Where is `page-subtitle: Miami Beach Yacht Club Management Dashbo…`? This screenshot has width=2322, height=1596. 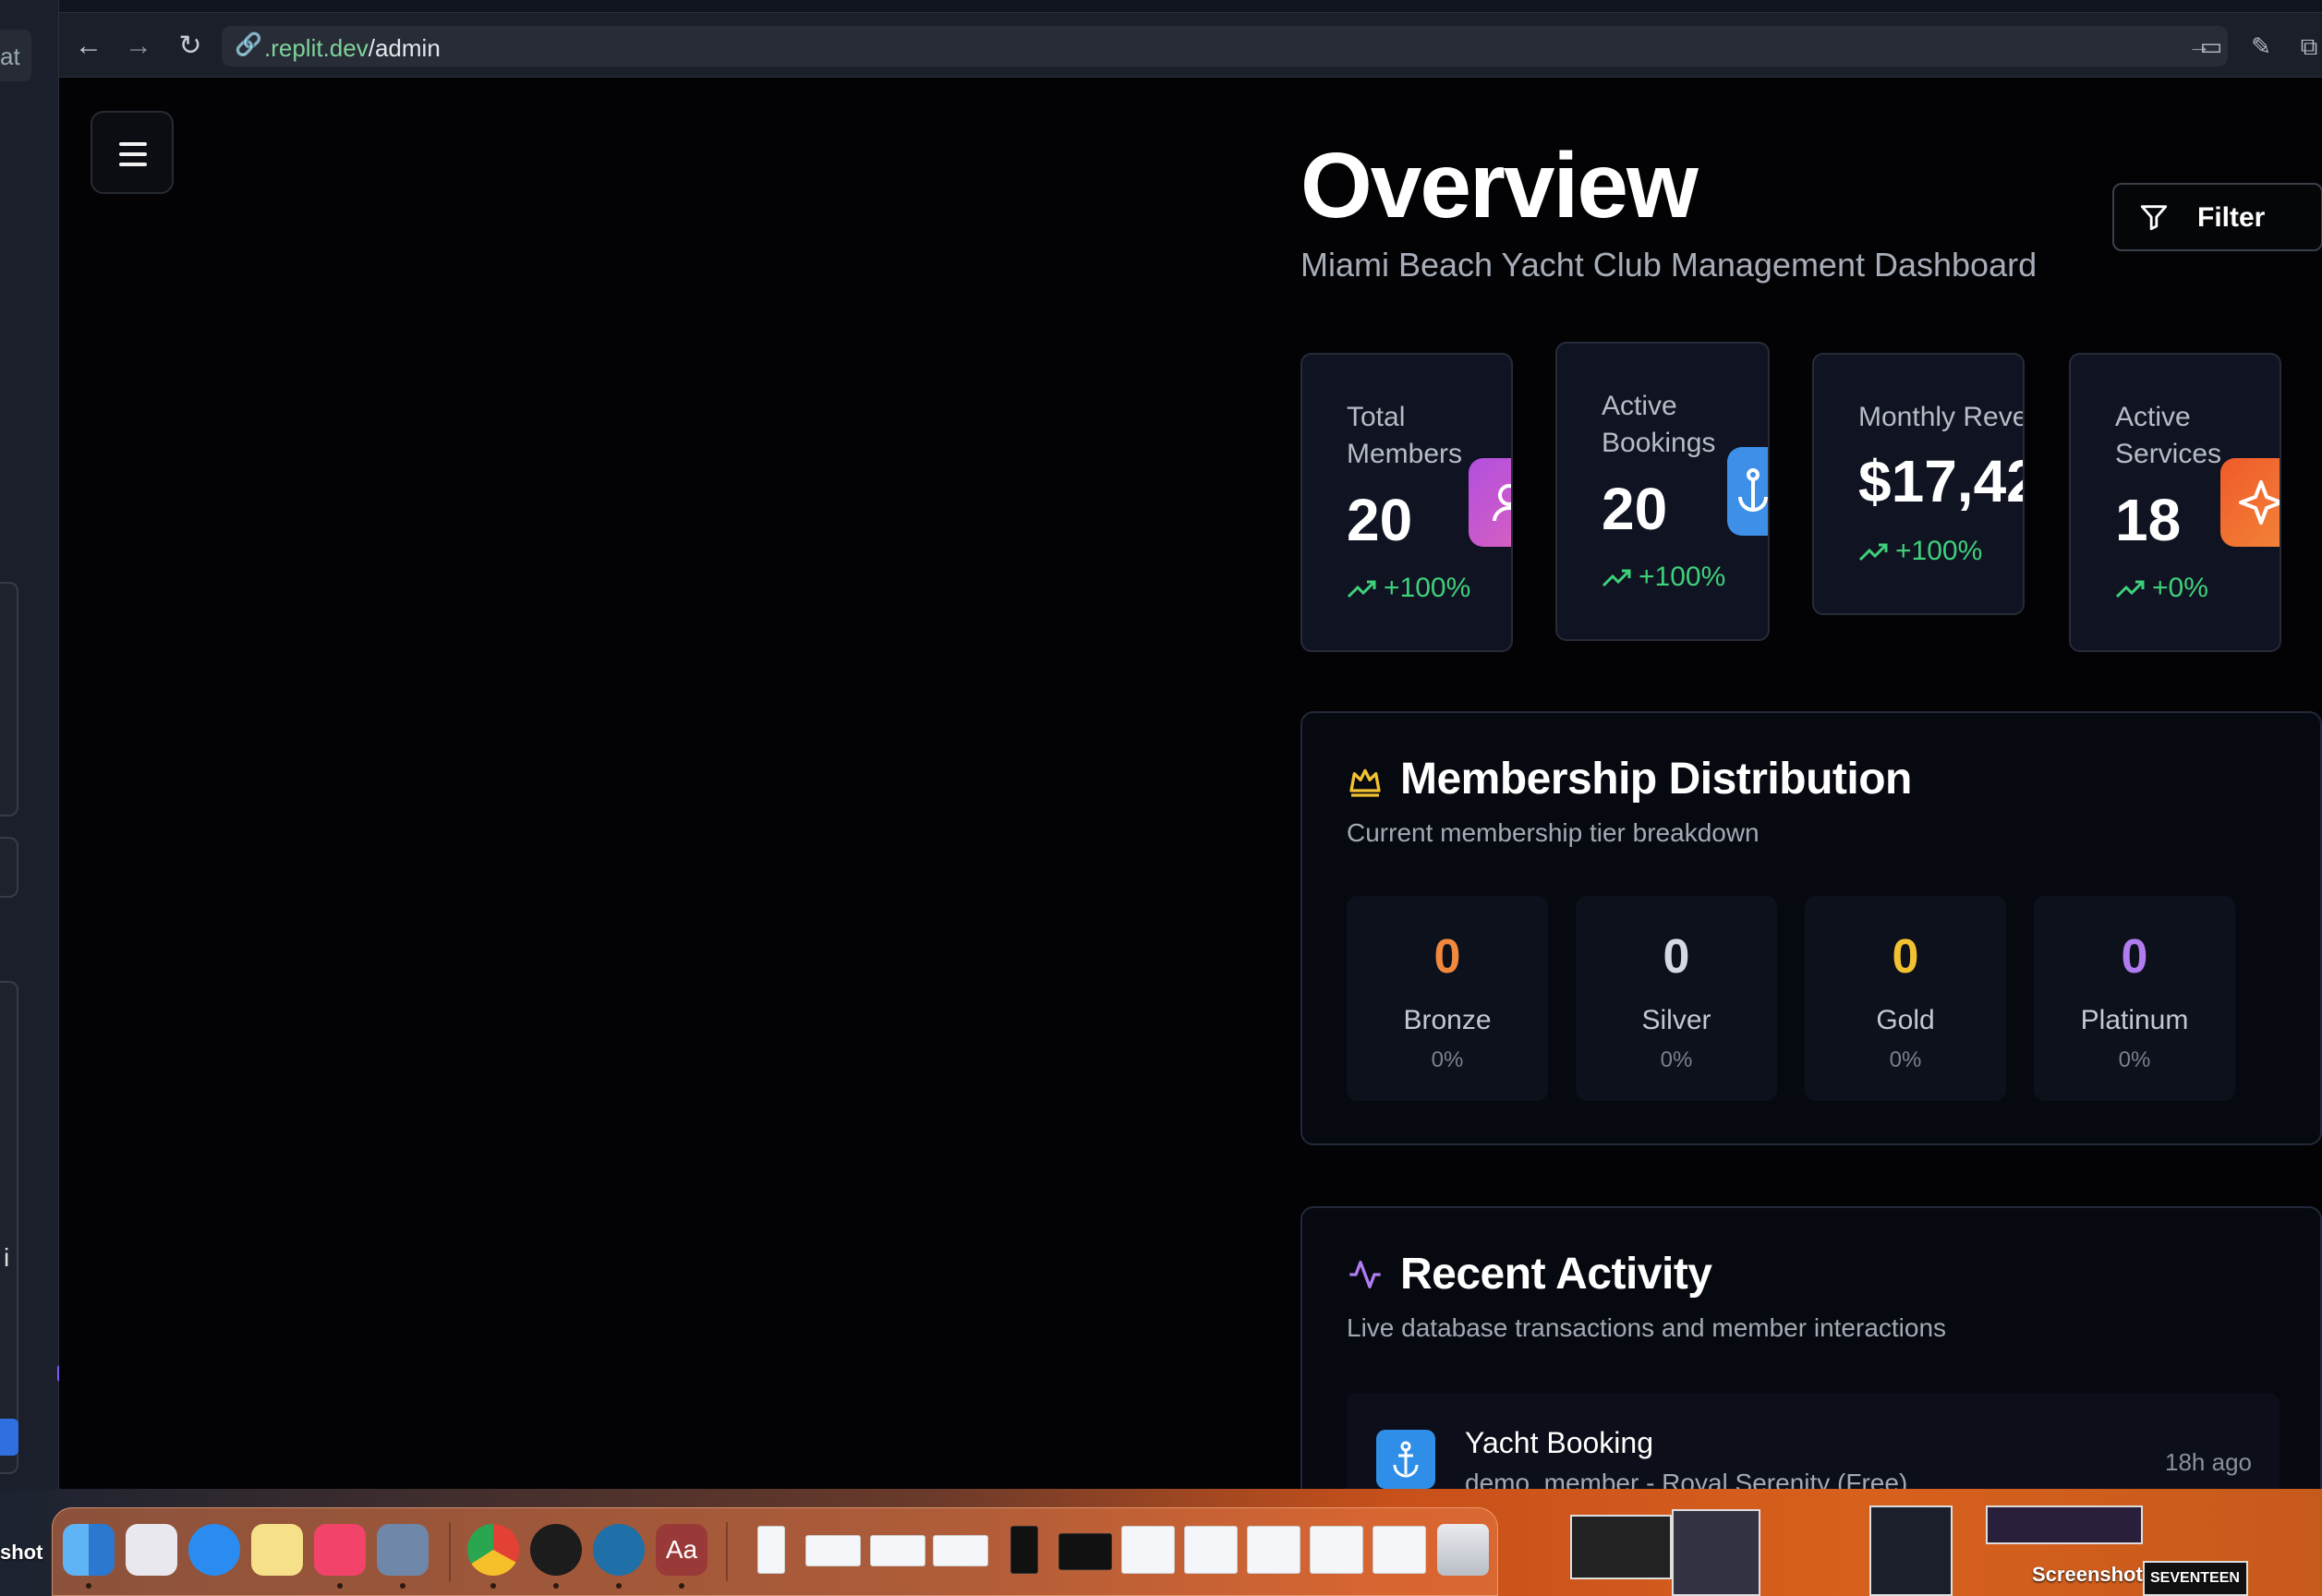
page-subtitle: Miami Beach Yacht Club Management Dashbo… is located at coordinates (1669, 265).